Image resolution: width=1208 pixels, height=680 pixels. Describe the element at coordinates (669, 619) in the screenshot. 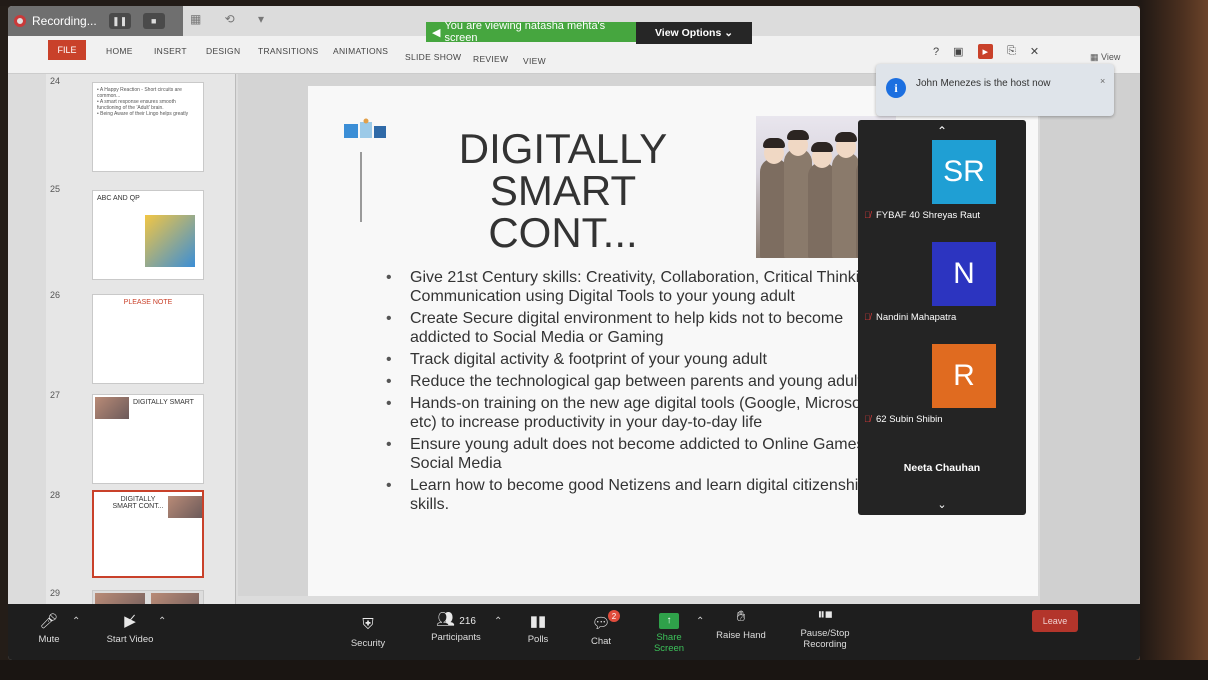

I see `share-screen-icon: ↑` at that location.